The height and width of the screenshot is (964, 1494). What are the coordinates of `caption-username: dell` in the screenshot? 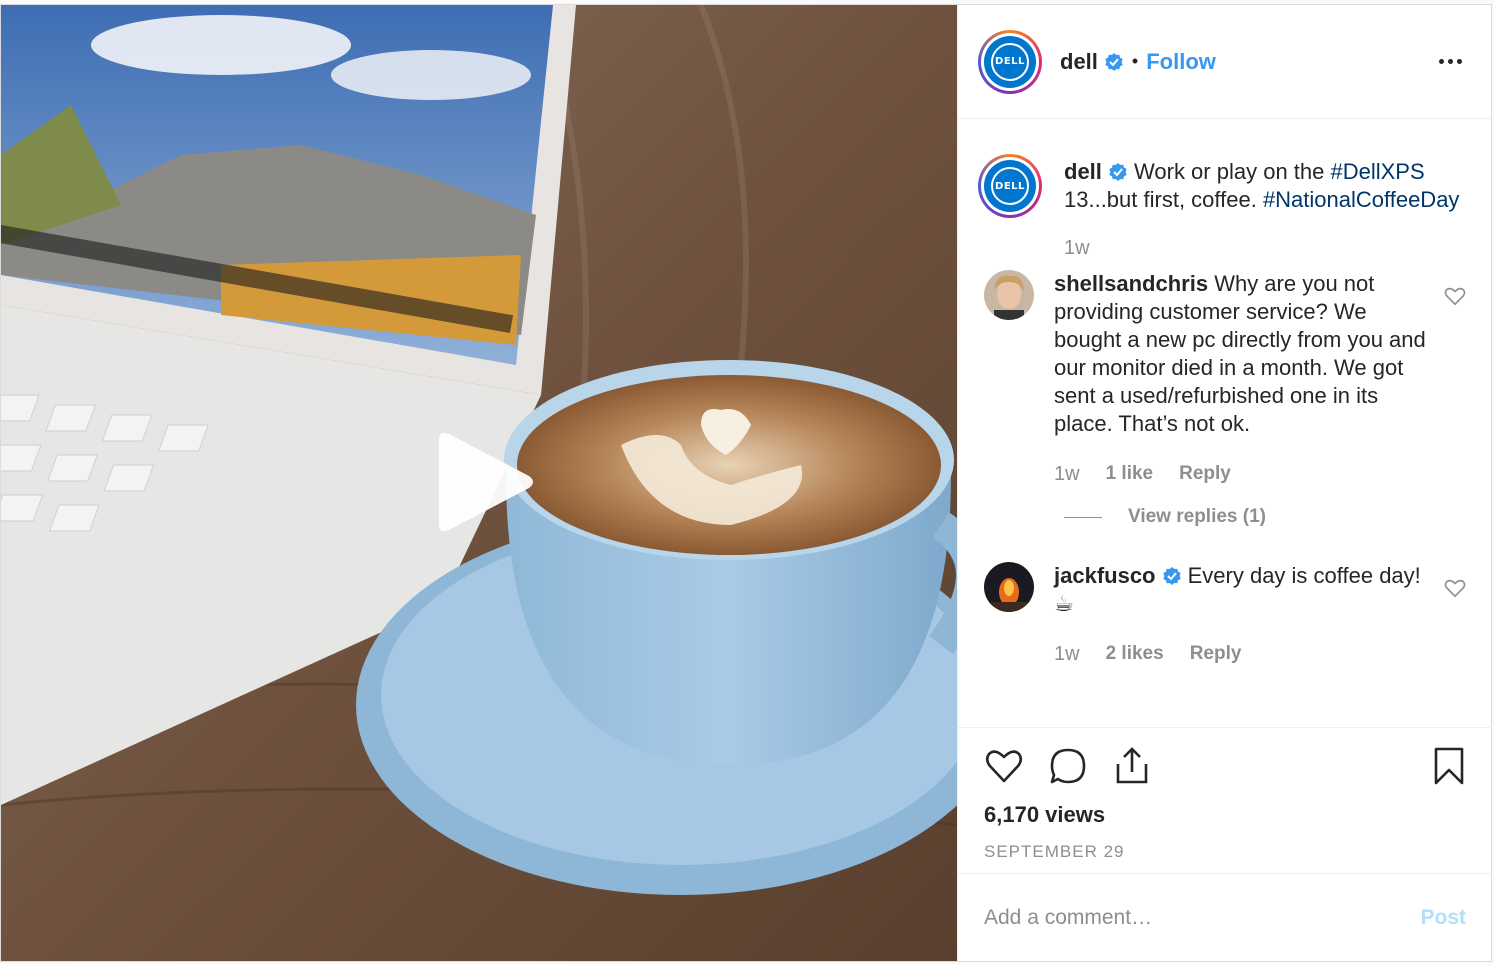 It's located at (1083, 171).